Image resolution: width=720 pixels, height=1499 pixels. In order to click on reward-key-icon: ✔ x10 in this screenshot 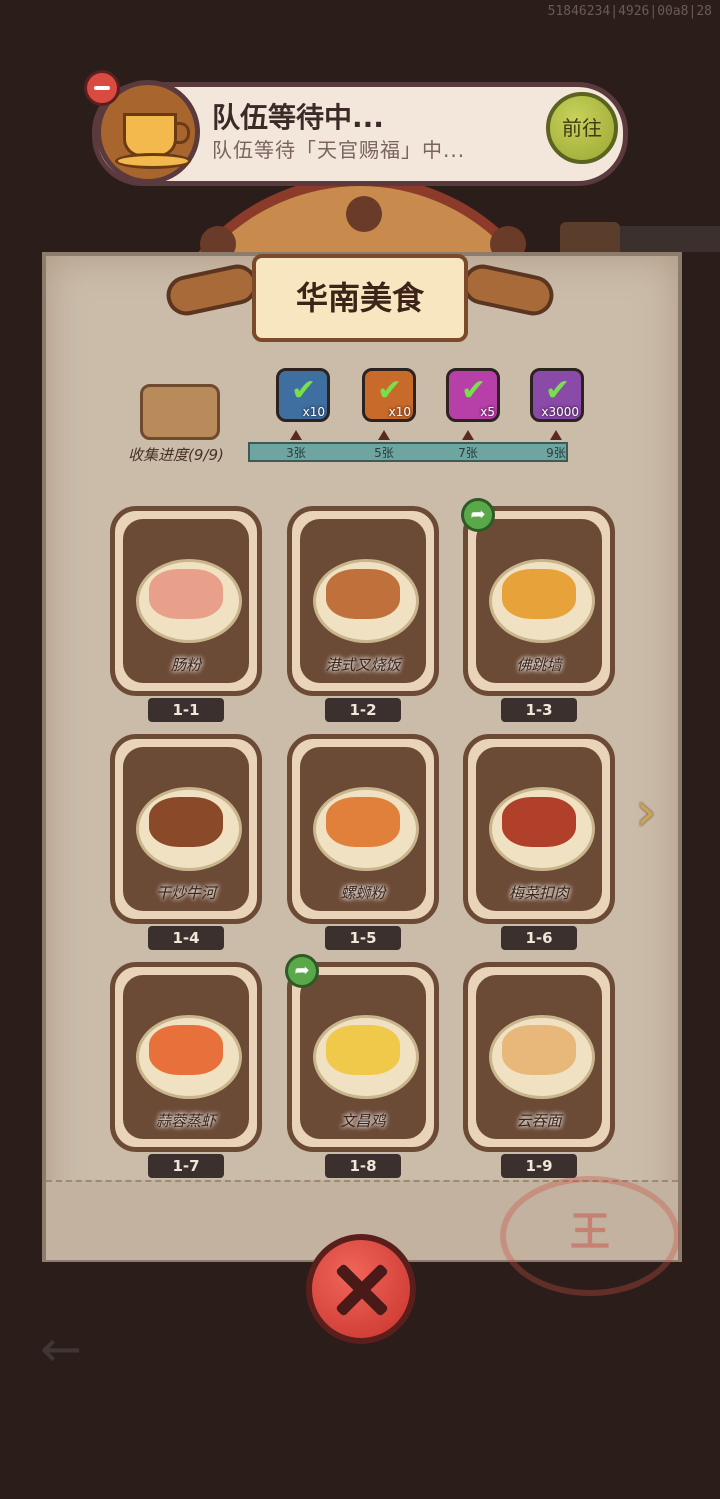, I will do `click(389, 395)`.